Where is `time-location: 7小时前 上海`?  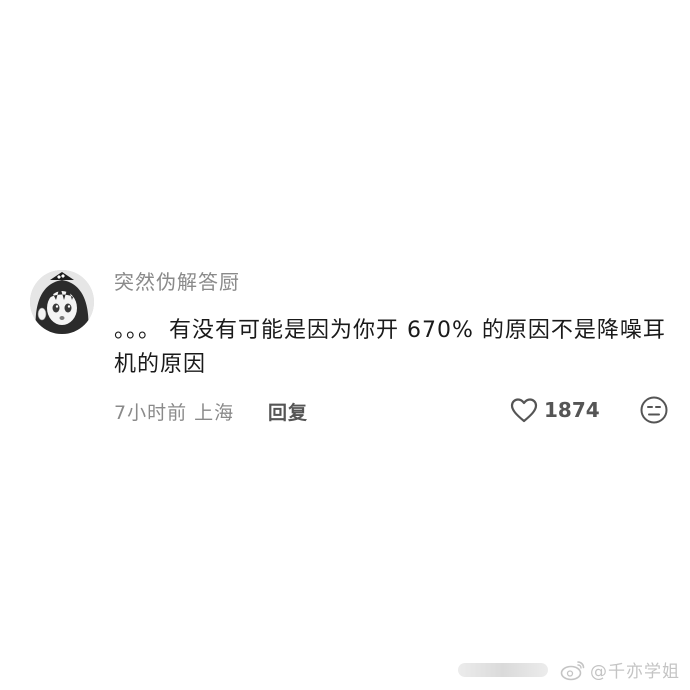 time-location: 7小时前 上海 is located at coordinates (174, 413).